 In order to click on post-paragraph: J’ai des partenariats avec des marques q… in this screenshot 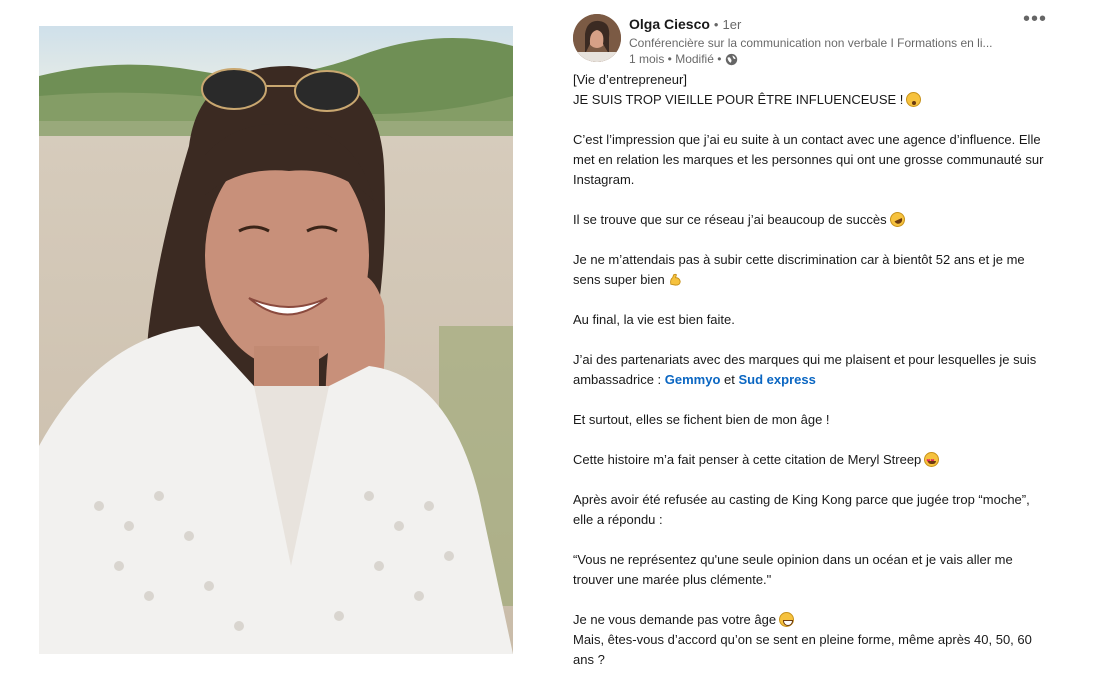, I will do `click(810, 370)`.